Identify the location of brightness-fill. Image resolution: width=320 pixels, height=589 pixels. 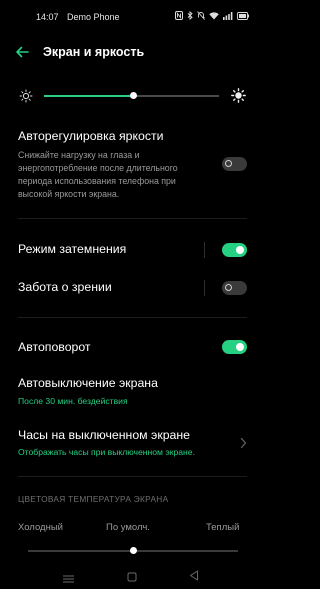
(89, 96).